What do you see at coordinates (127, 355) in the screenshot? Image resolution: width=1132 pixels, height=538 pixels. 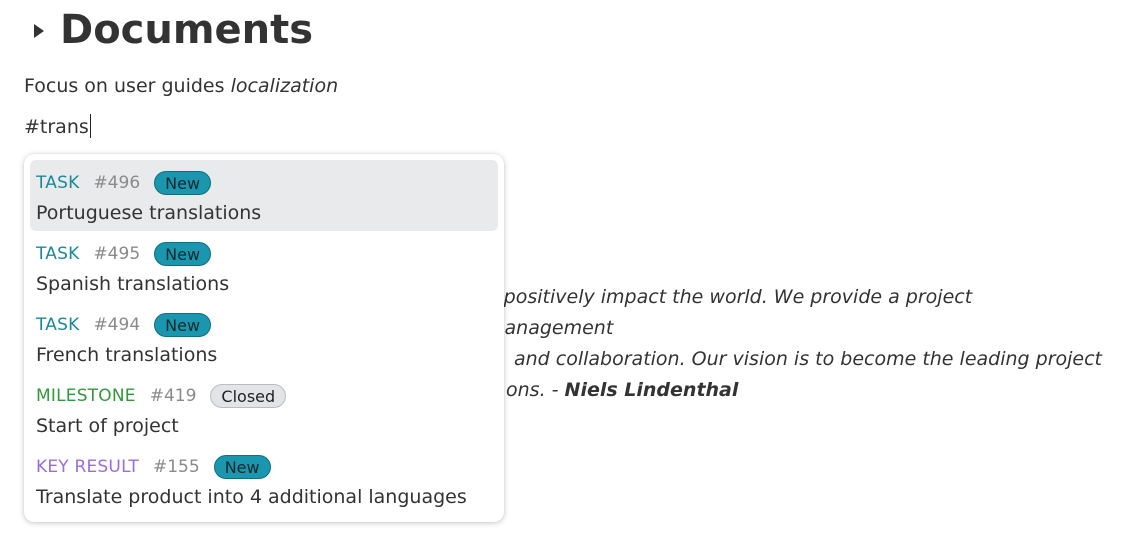 I see `item-title: French translations` at bounding box center [127, 355].